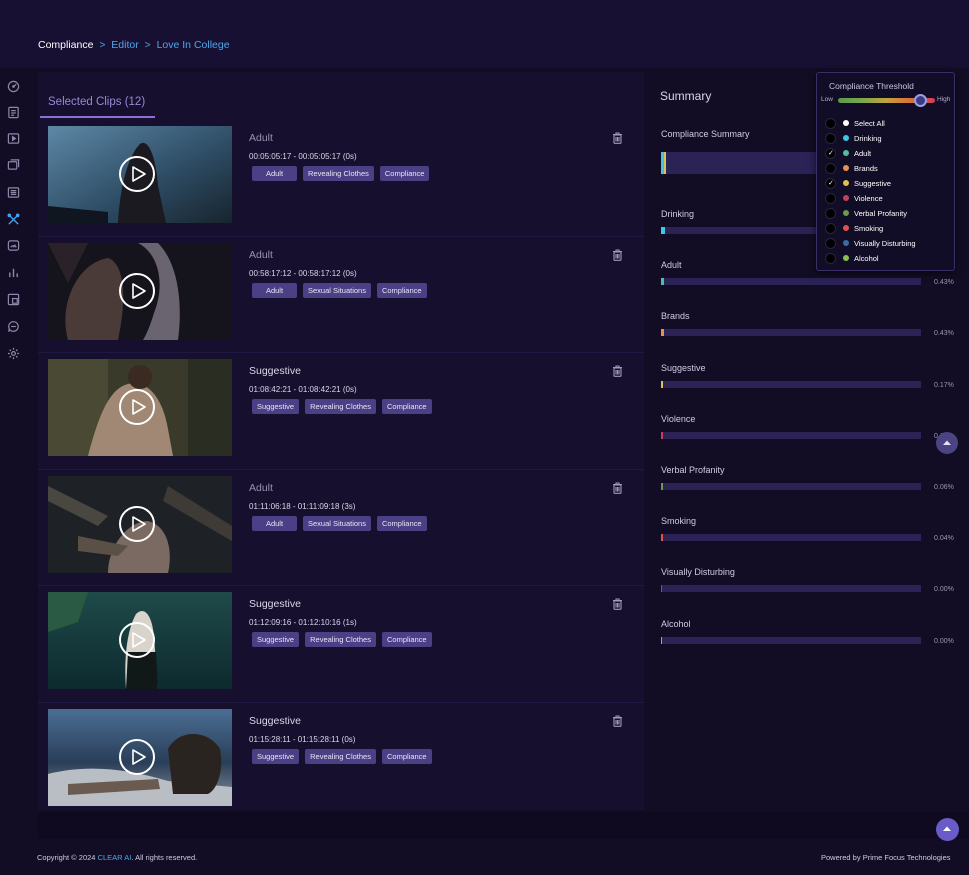 The image size is (969, 875). Describe the element at coordinates (115, 857) in the screenshot. I see `brand-link: CLEAR AI` at that location.